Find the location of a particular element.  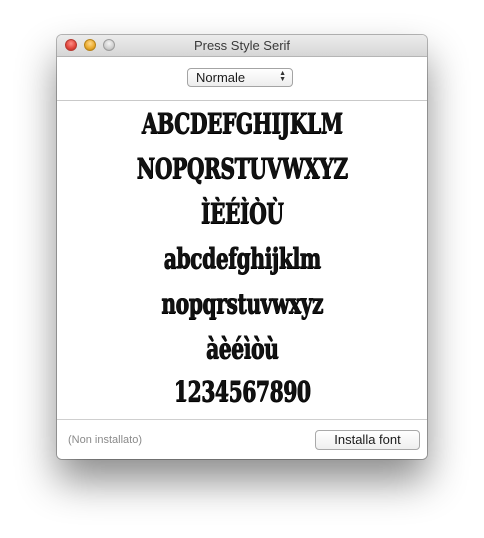

preview-line-lowercase-1: abcdefghijklm is located at coordinates (242, 258).